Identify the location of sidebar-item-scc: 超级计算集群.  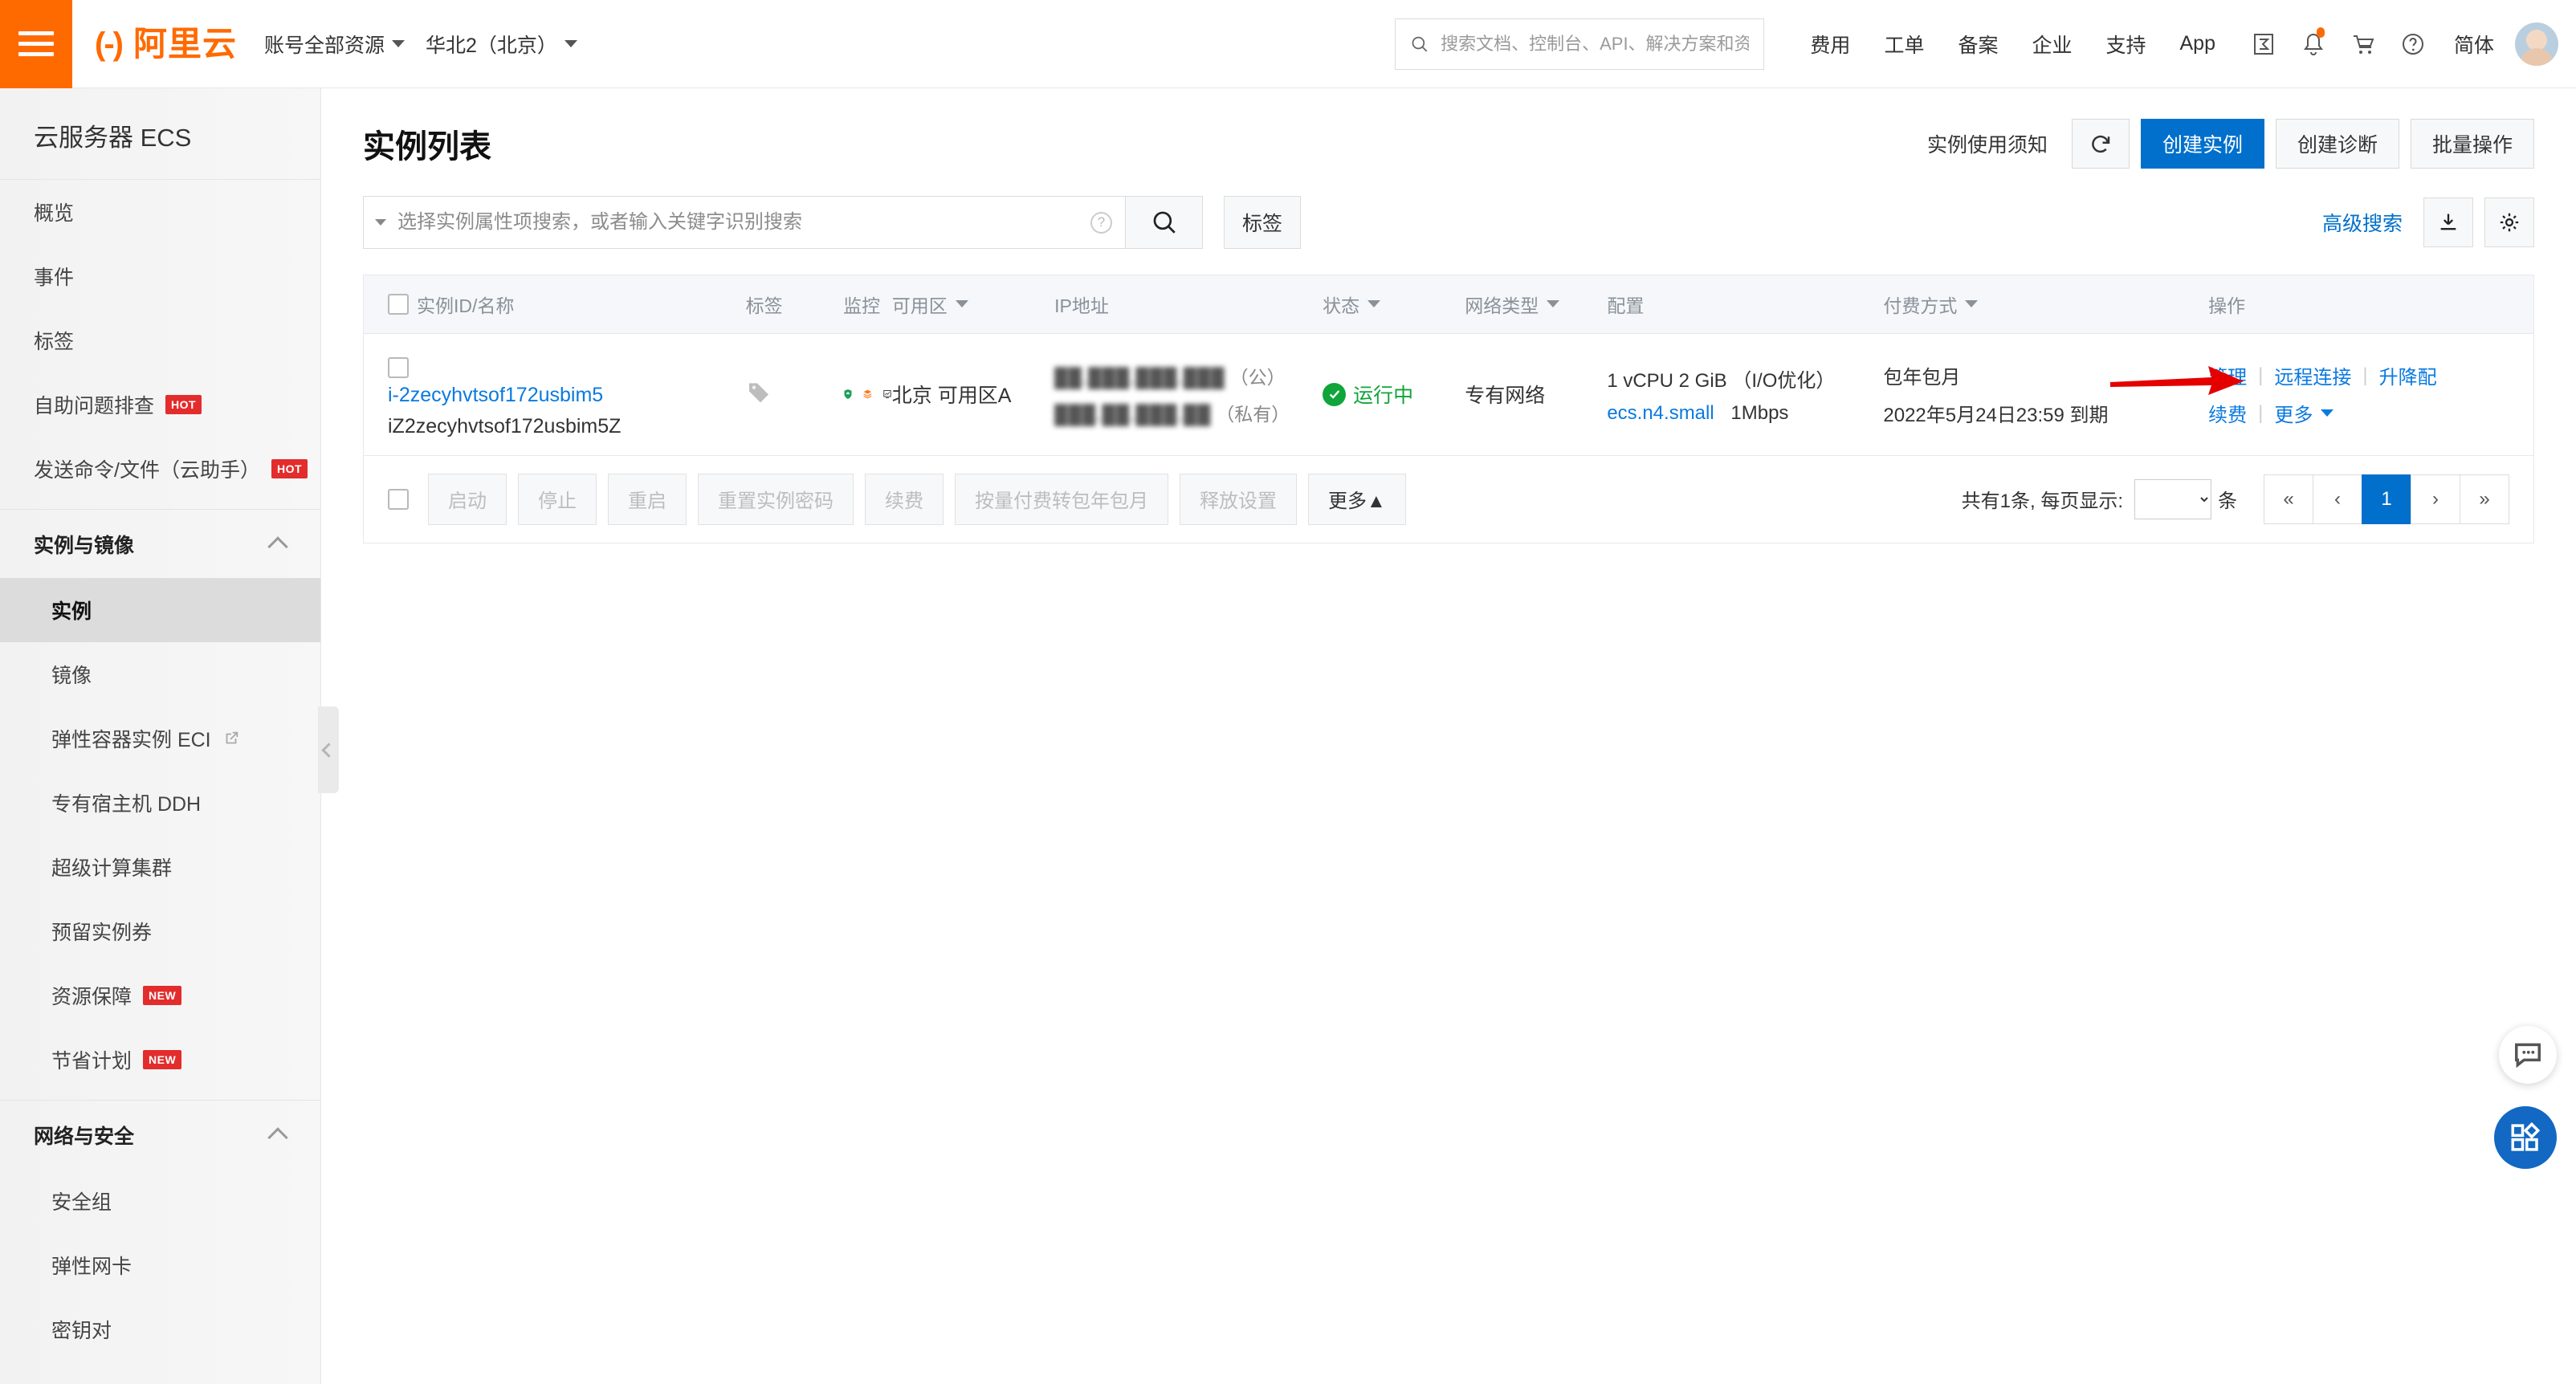
(160, 867).